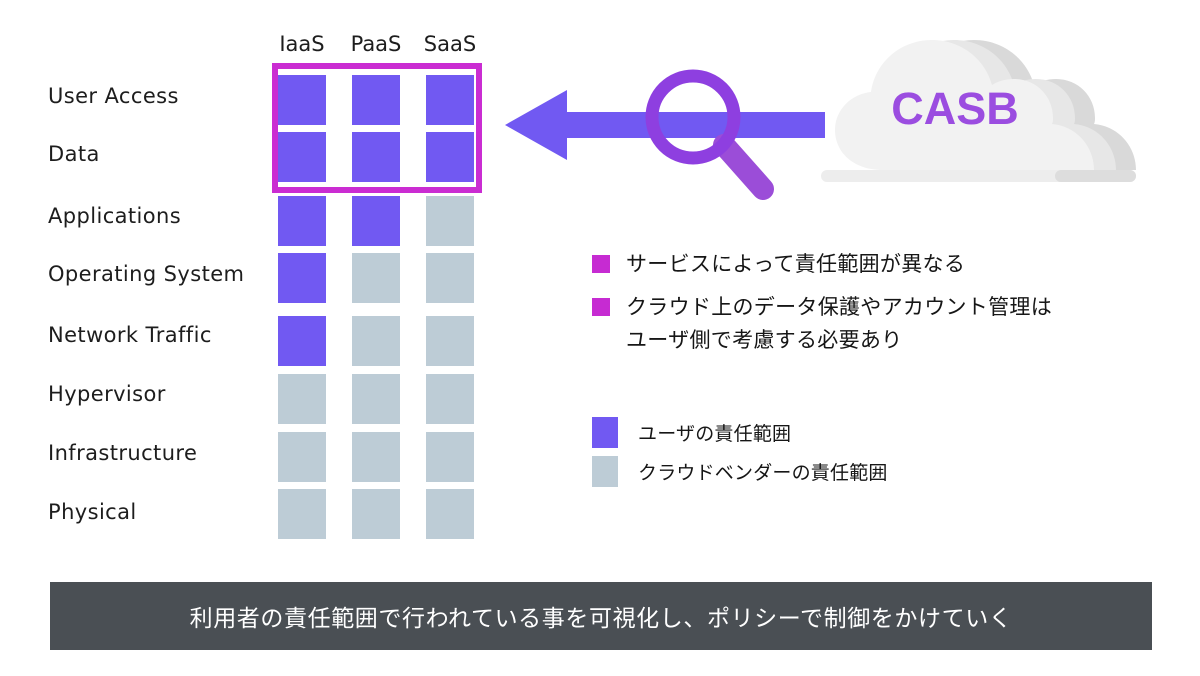 The image size is (1200, 676). I want to click on note-text: サービスによって責任範囲が異なる, so click(796, 264).